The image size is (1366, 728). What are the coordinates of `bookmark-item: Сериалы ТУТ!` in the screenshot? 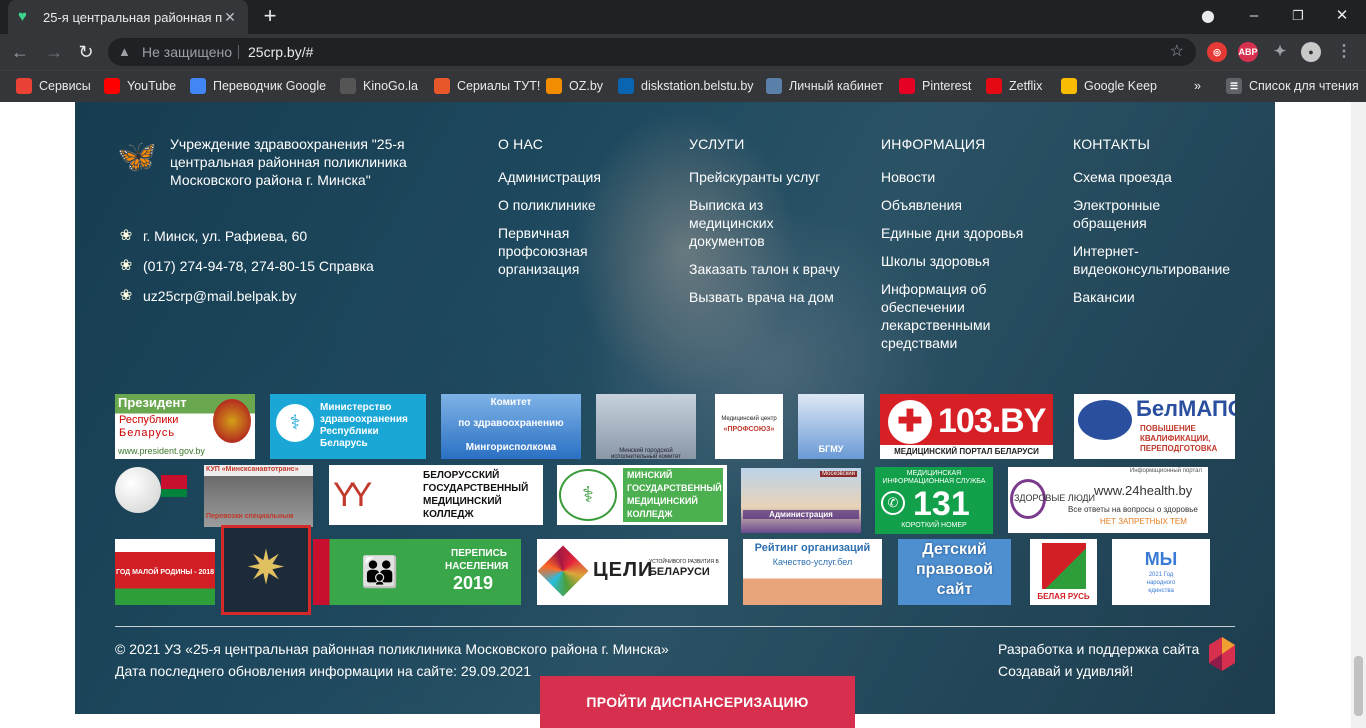 It's located at (487, 86).